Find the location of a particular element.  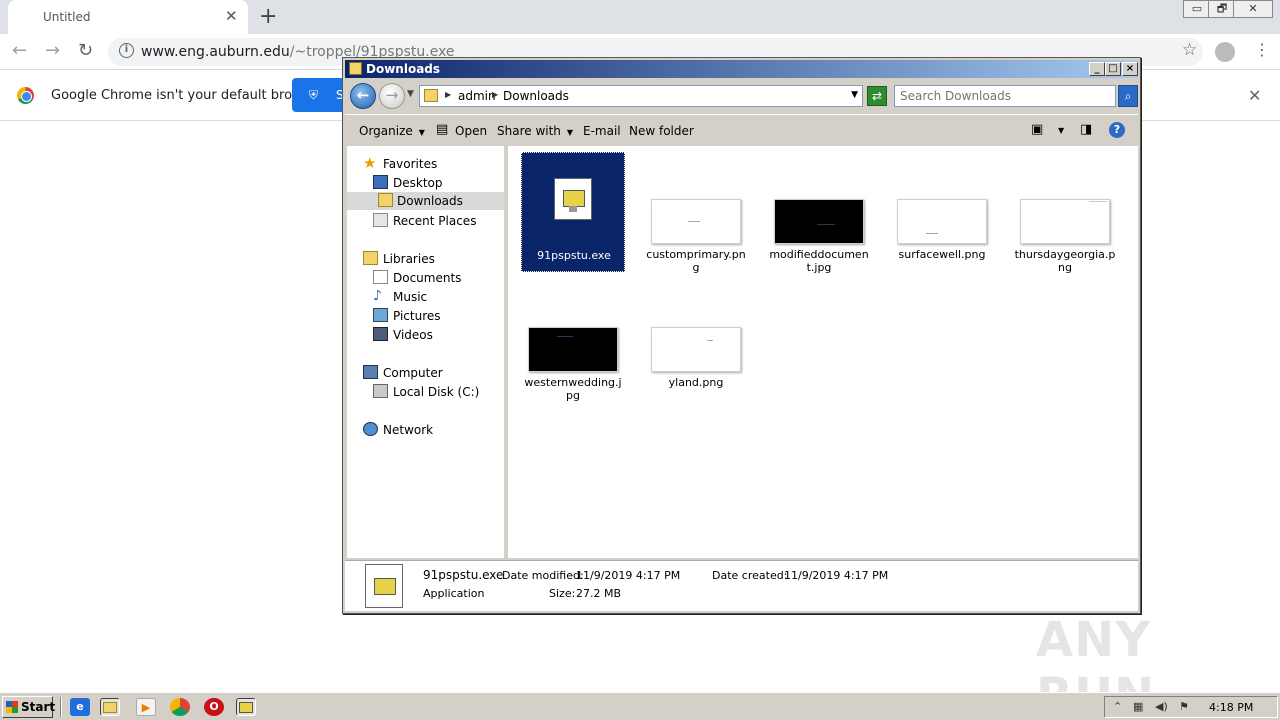

system-tray: ⌃ ▦ ◀) ⚑ 4:18 PM is located at coordinates (1191, 707).